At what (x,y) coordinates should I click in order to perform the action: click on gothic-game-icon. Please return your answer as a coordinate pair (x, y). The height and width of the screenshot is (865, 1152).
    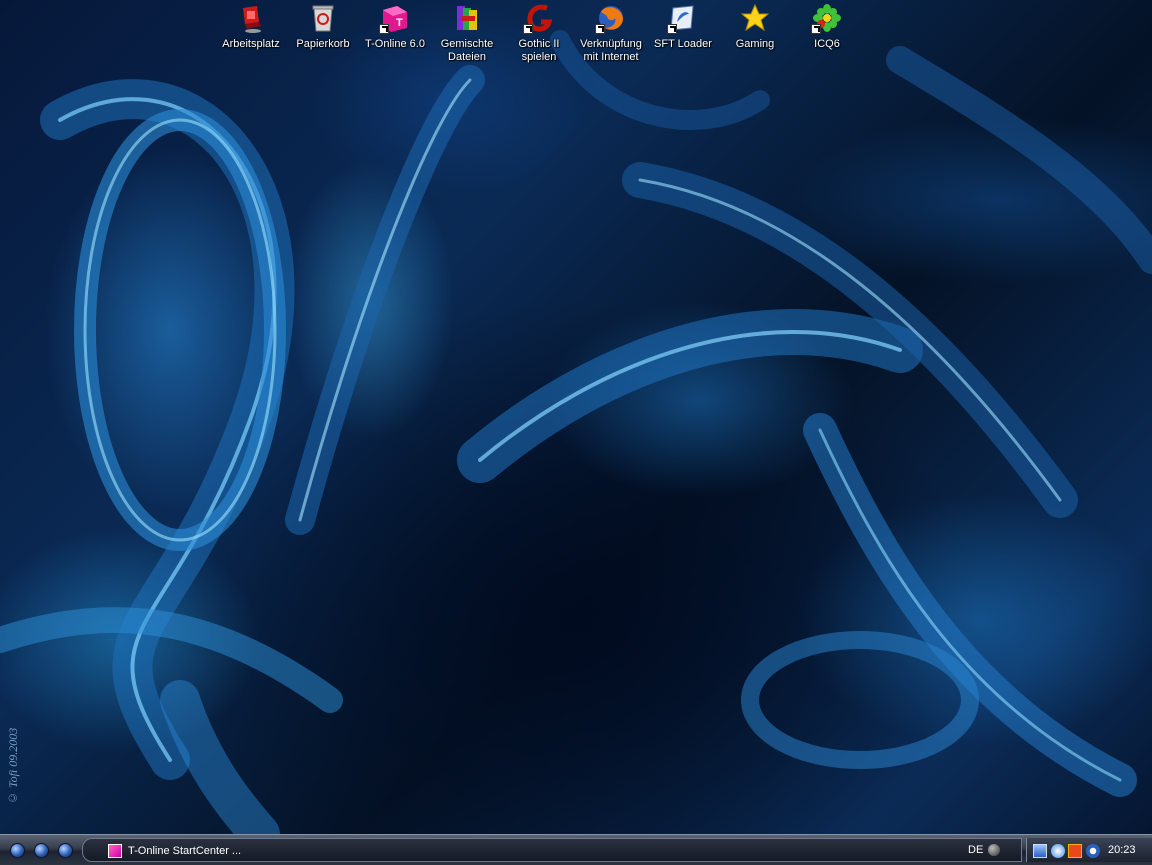
    Looking at the image, I should click on (539, 18).